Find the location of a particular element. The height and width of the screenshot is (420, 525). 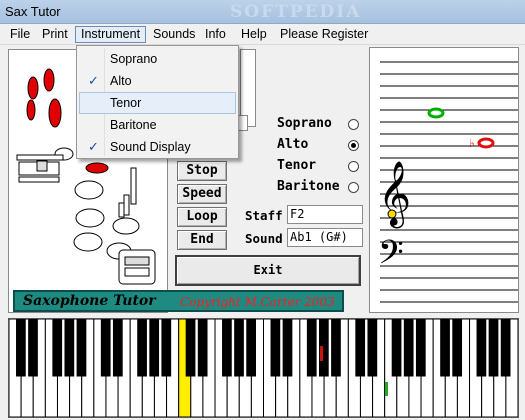

radio-tenor is located at coordinates (353, 166).